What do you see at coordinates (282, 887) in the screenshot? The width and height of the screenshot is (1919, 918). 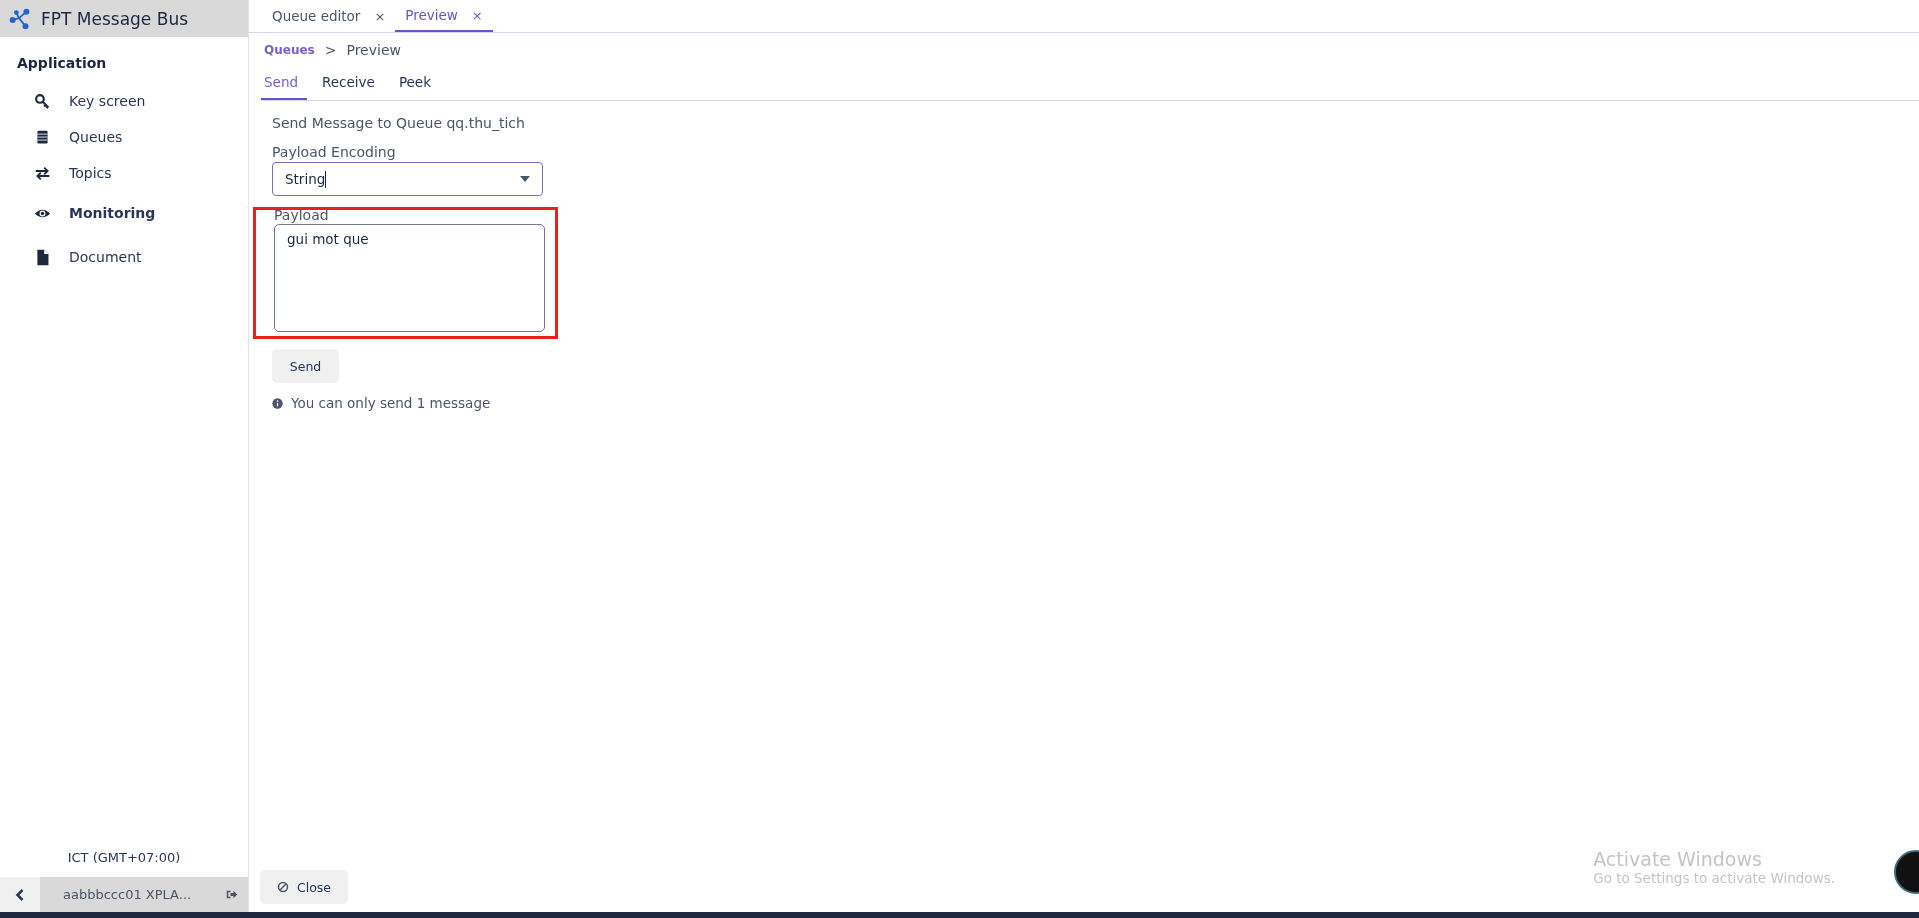 I see `ban-icon` at bounding box center [282, 887].